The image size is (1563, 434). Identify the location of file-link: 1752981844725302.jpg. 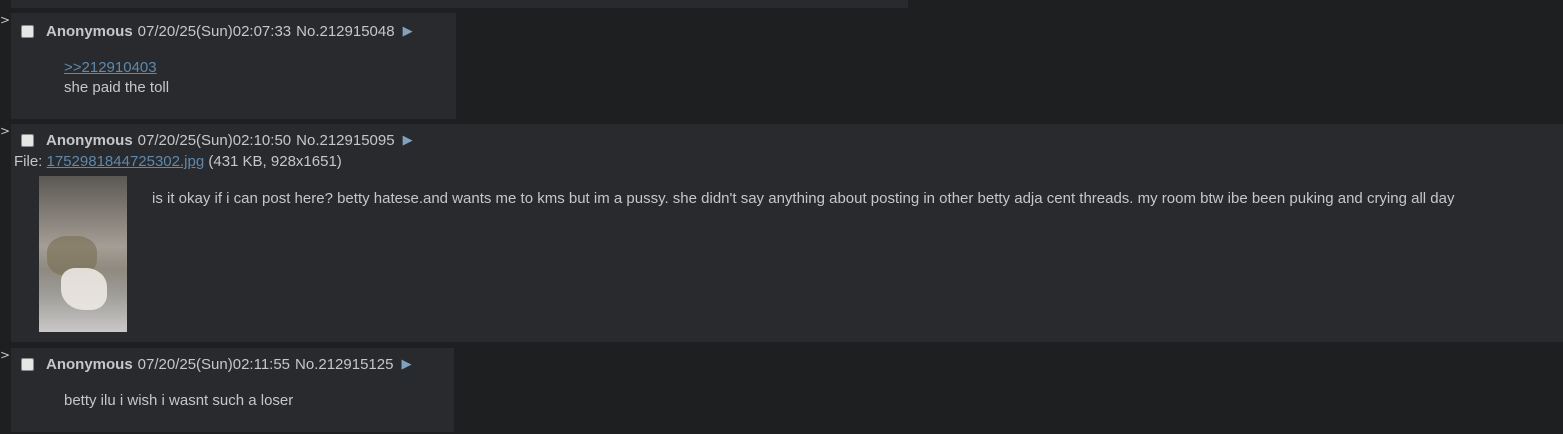
(126, 161).